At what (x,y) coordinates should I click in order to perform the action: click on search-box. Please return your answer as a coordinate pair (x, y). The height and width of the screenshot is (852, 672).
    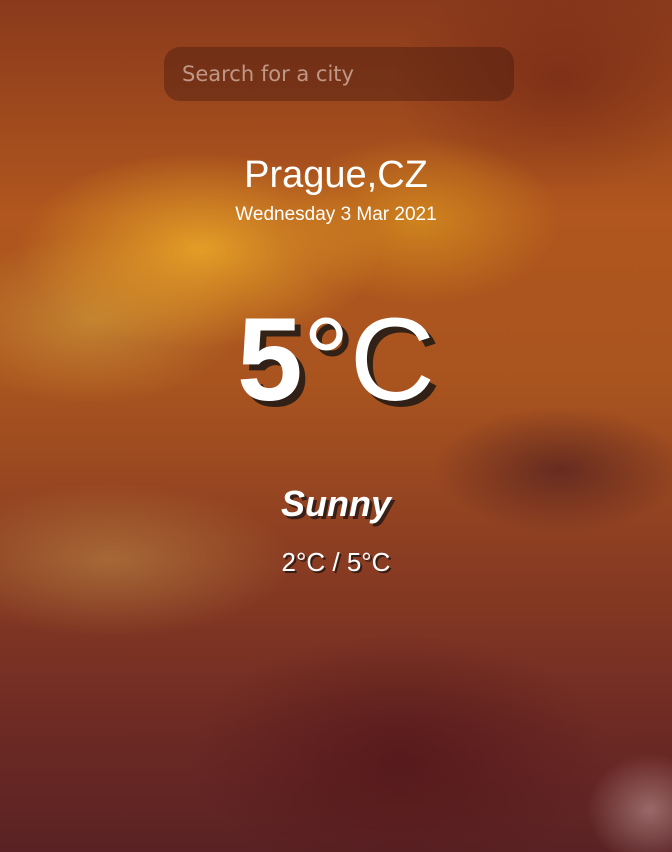
    Looking at the image, I should click on (339, 74).